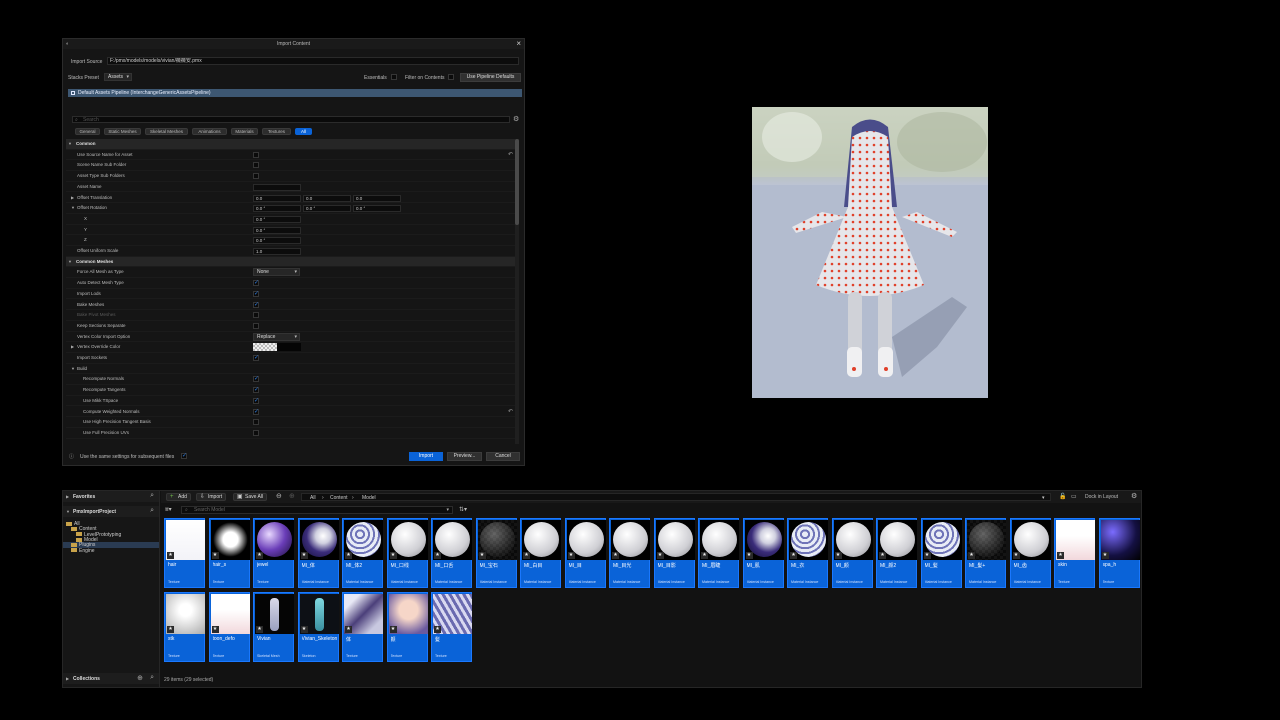  What do you see at coordinates (273, 553) in the screenshot?
I see `asset-tile: ★ jewel Texture` at bounding box center [273, 553].